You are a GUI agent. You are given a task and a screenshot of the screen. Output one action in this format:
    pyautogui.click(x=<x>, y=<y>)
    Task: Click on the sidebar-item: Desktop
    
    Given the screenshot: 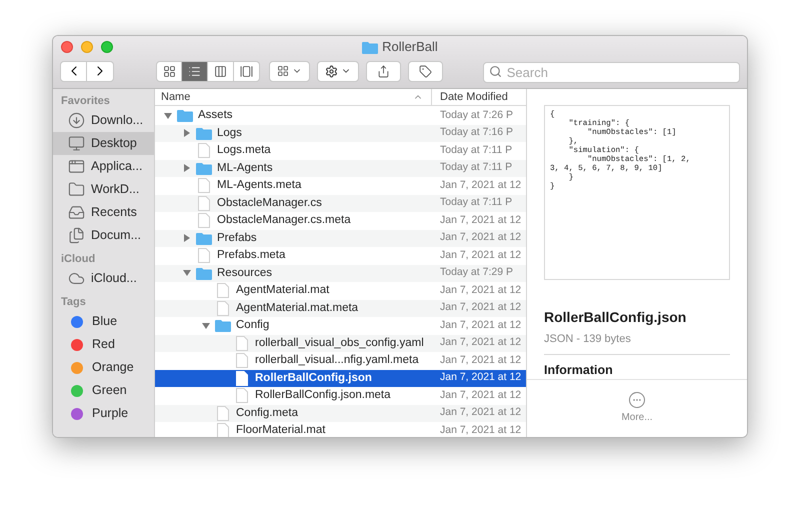 What is the action you would take?
    pyautogui.click(x=103, y=143)
    